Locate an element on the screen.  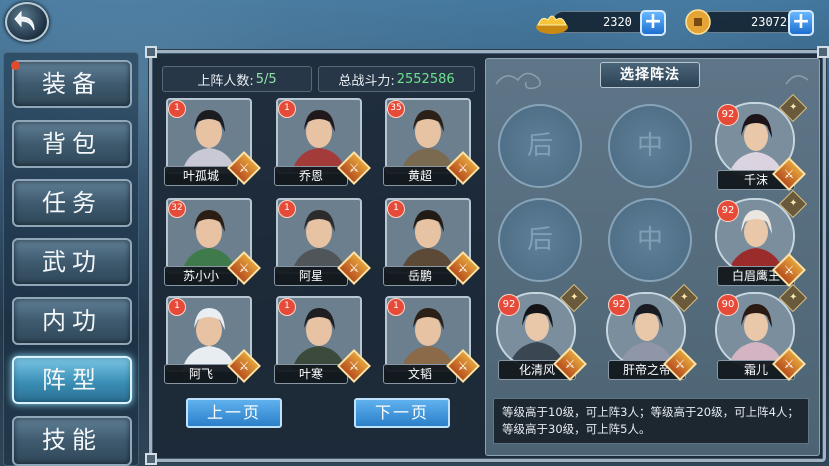
add-coins-button: + is located at coordinates (801, 23).